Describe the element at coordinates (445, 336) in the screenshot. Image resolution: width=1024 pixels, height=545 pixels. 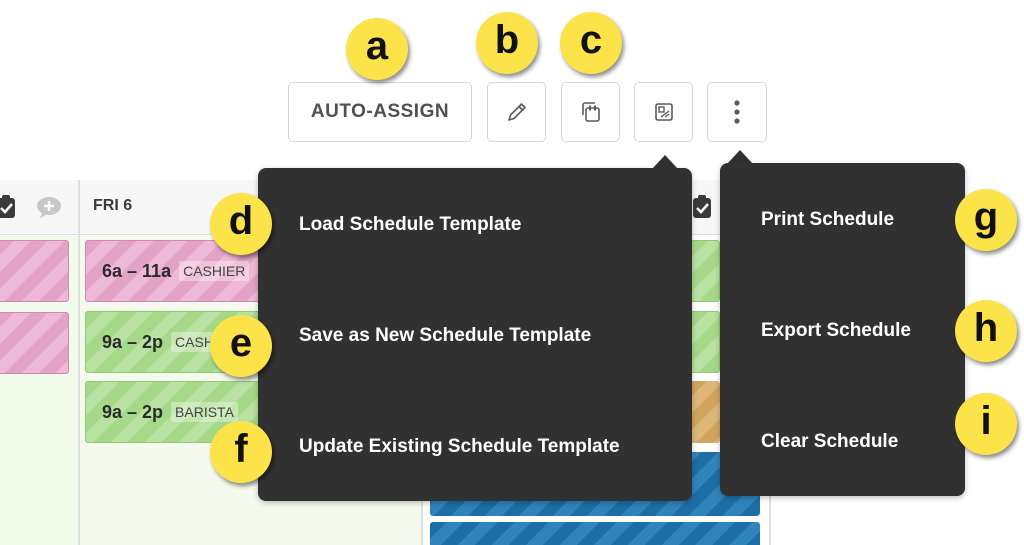
I see `menu-item-save-template: Save as New Schedule Template` at that location.